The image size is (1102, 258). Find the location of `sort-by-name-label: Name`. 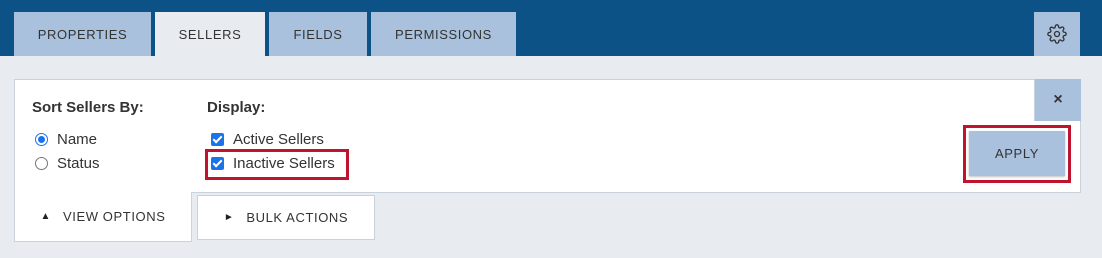

sort-by-name-label: Name is located at coordinates (77, 139).